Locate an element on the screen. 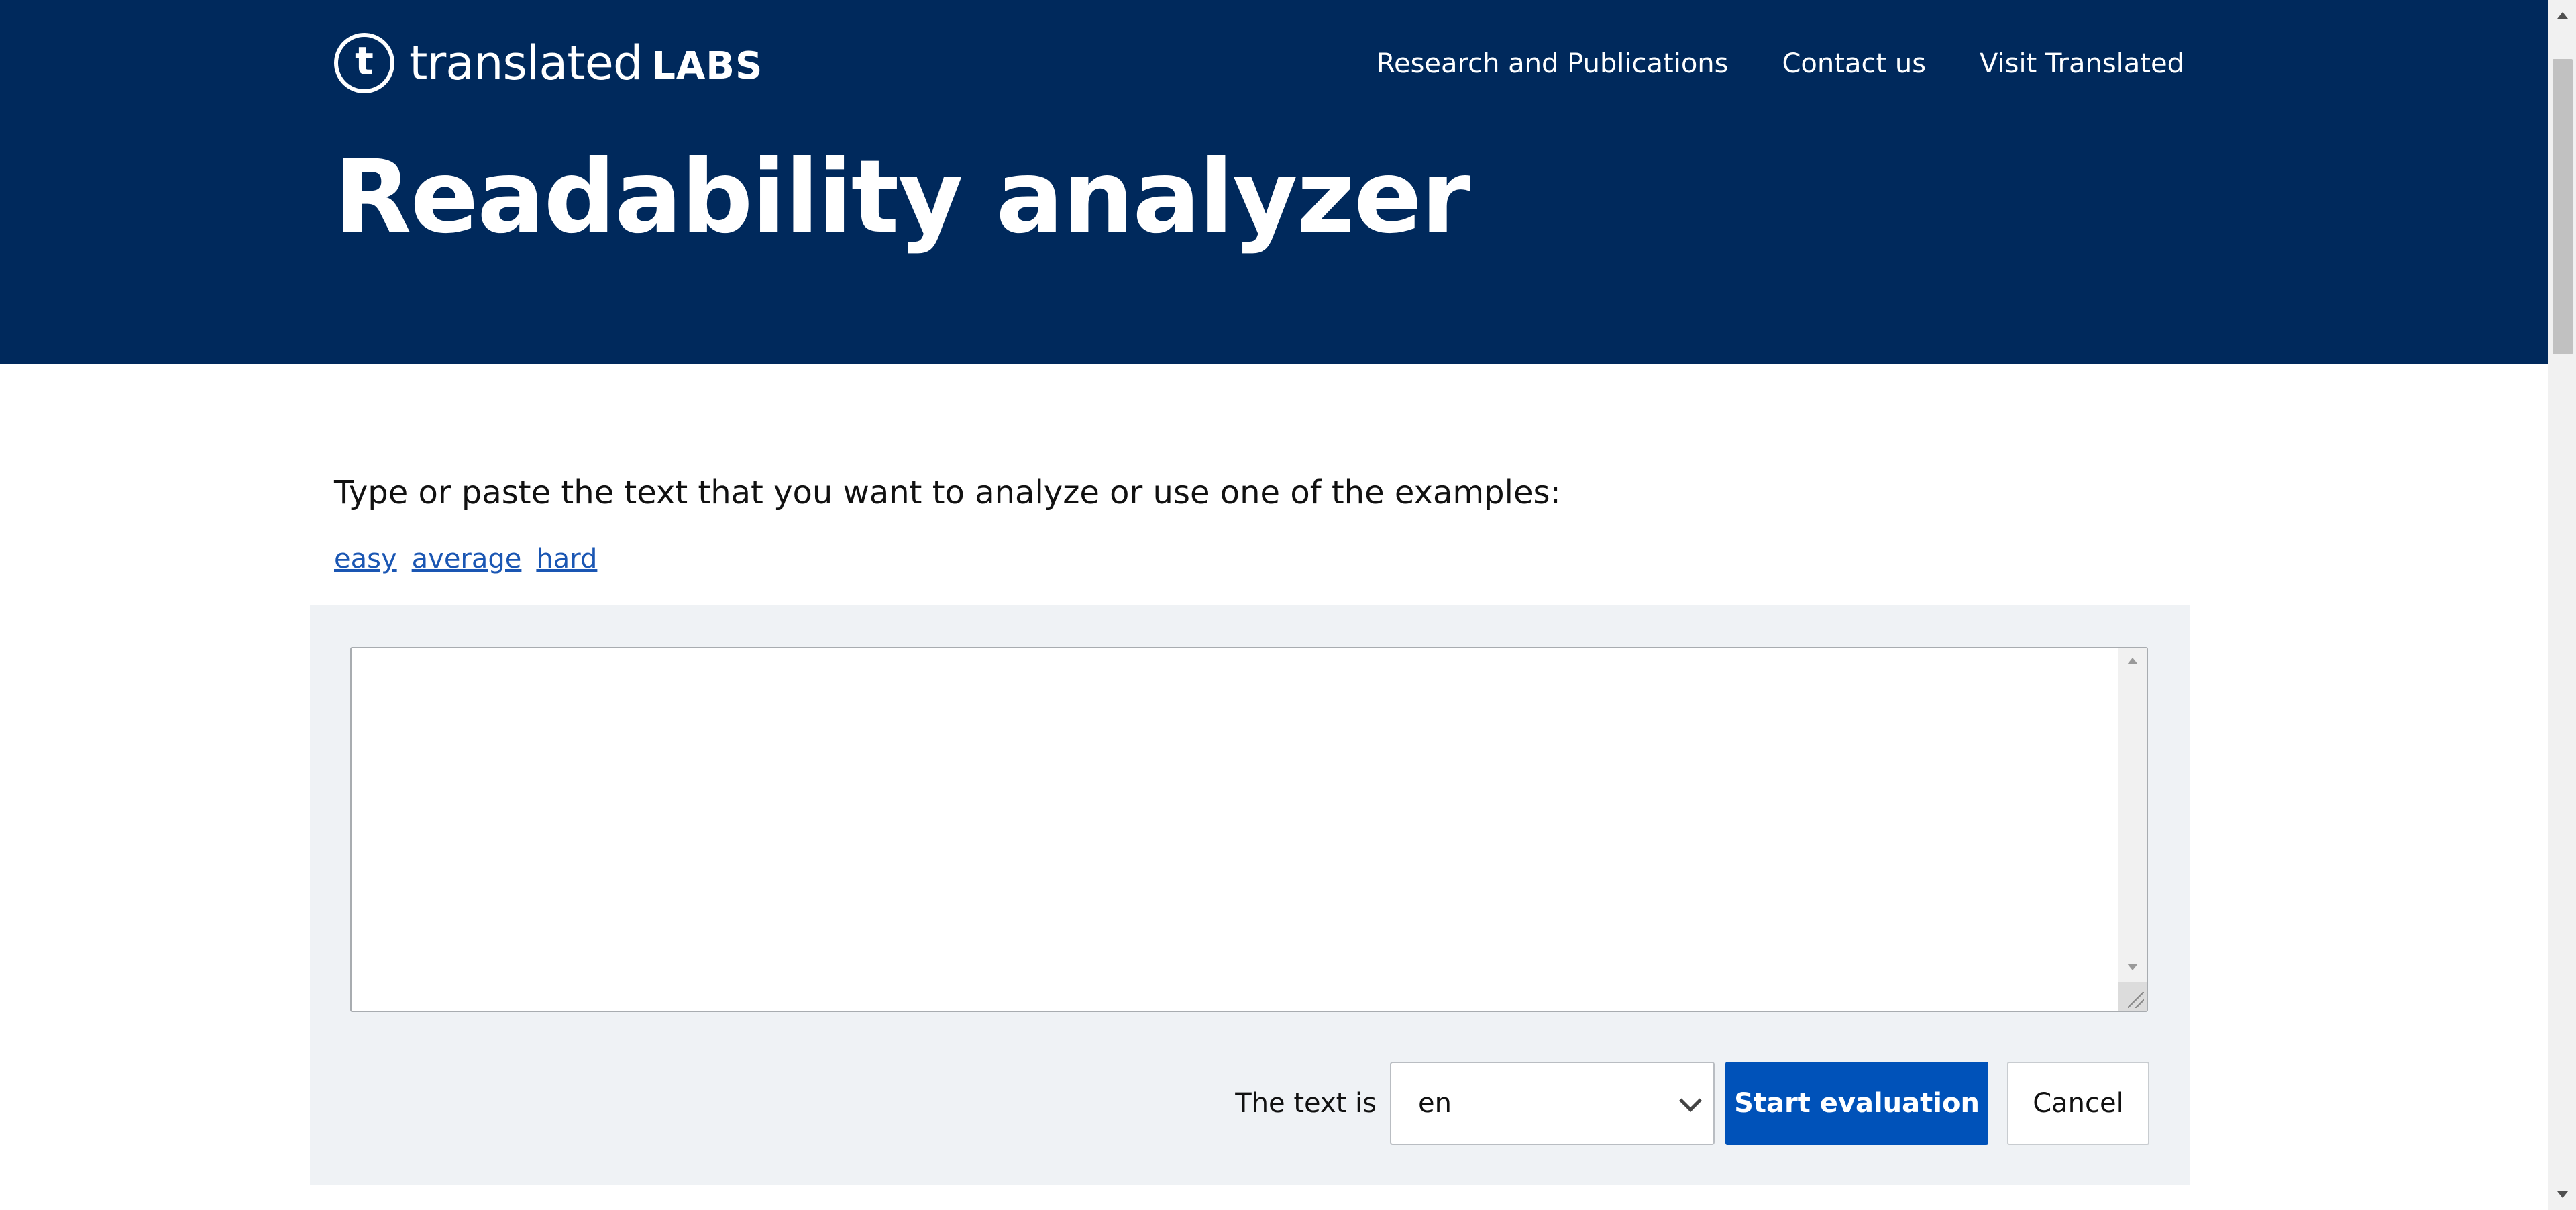 The width and height of the screenshot is (2576, 1210). scroll-down-arrow-icon is located at coordinates (2132, 967).